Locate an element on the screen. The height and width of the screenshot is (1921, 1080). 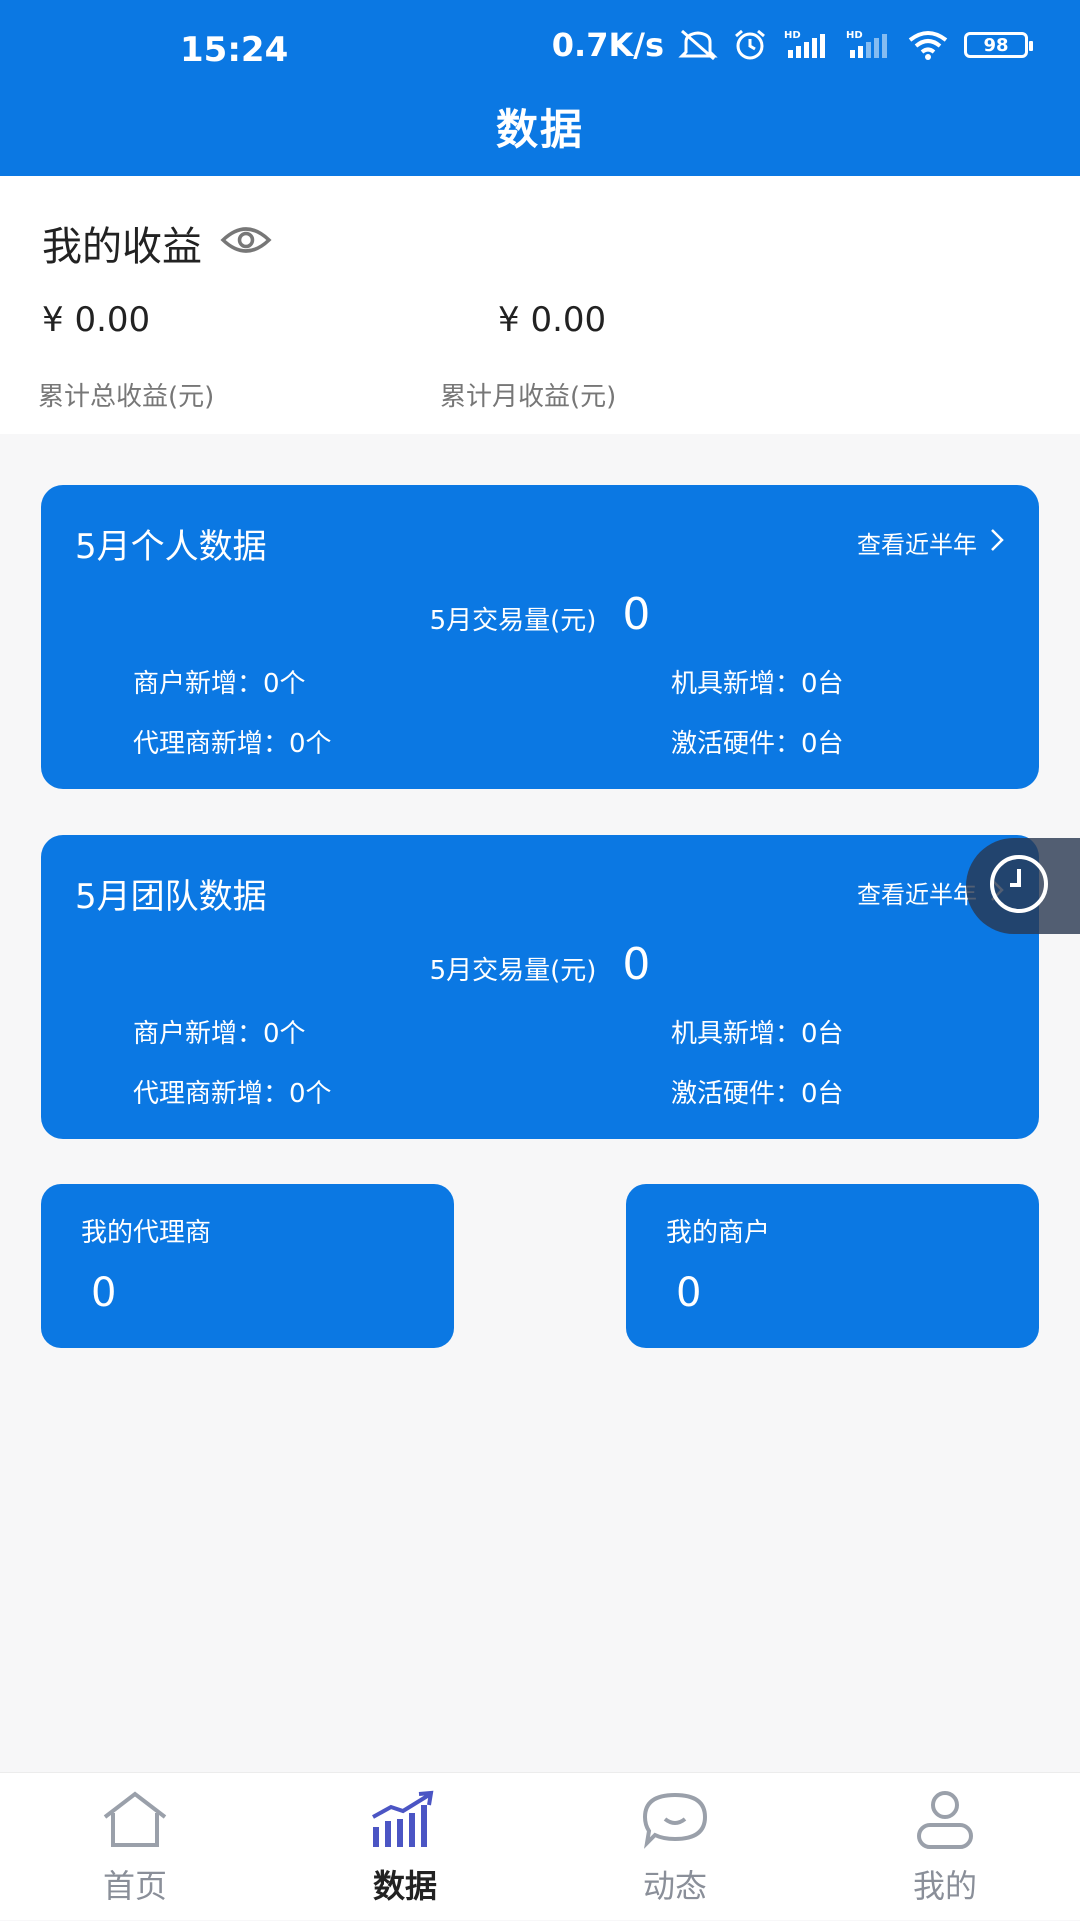
nav-home-label: 首页 is located at coordinates (134, 1886).